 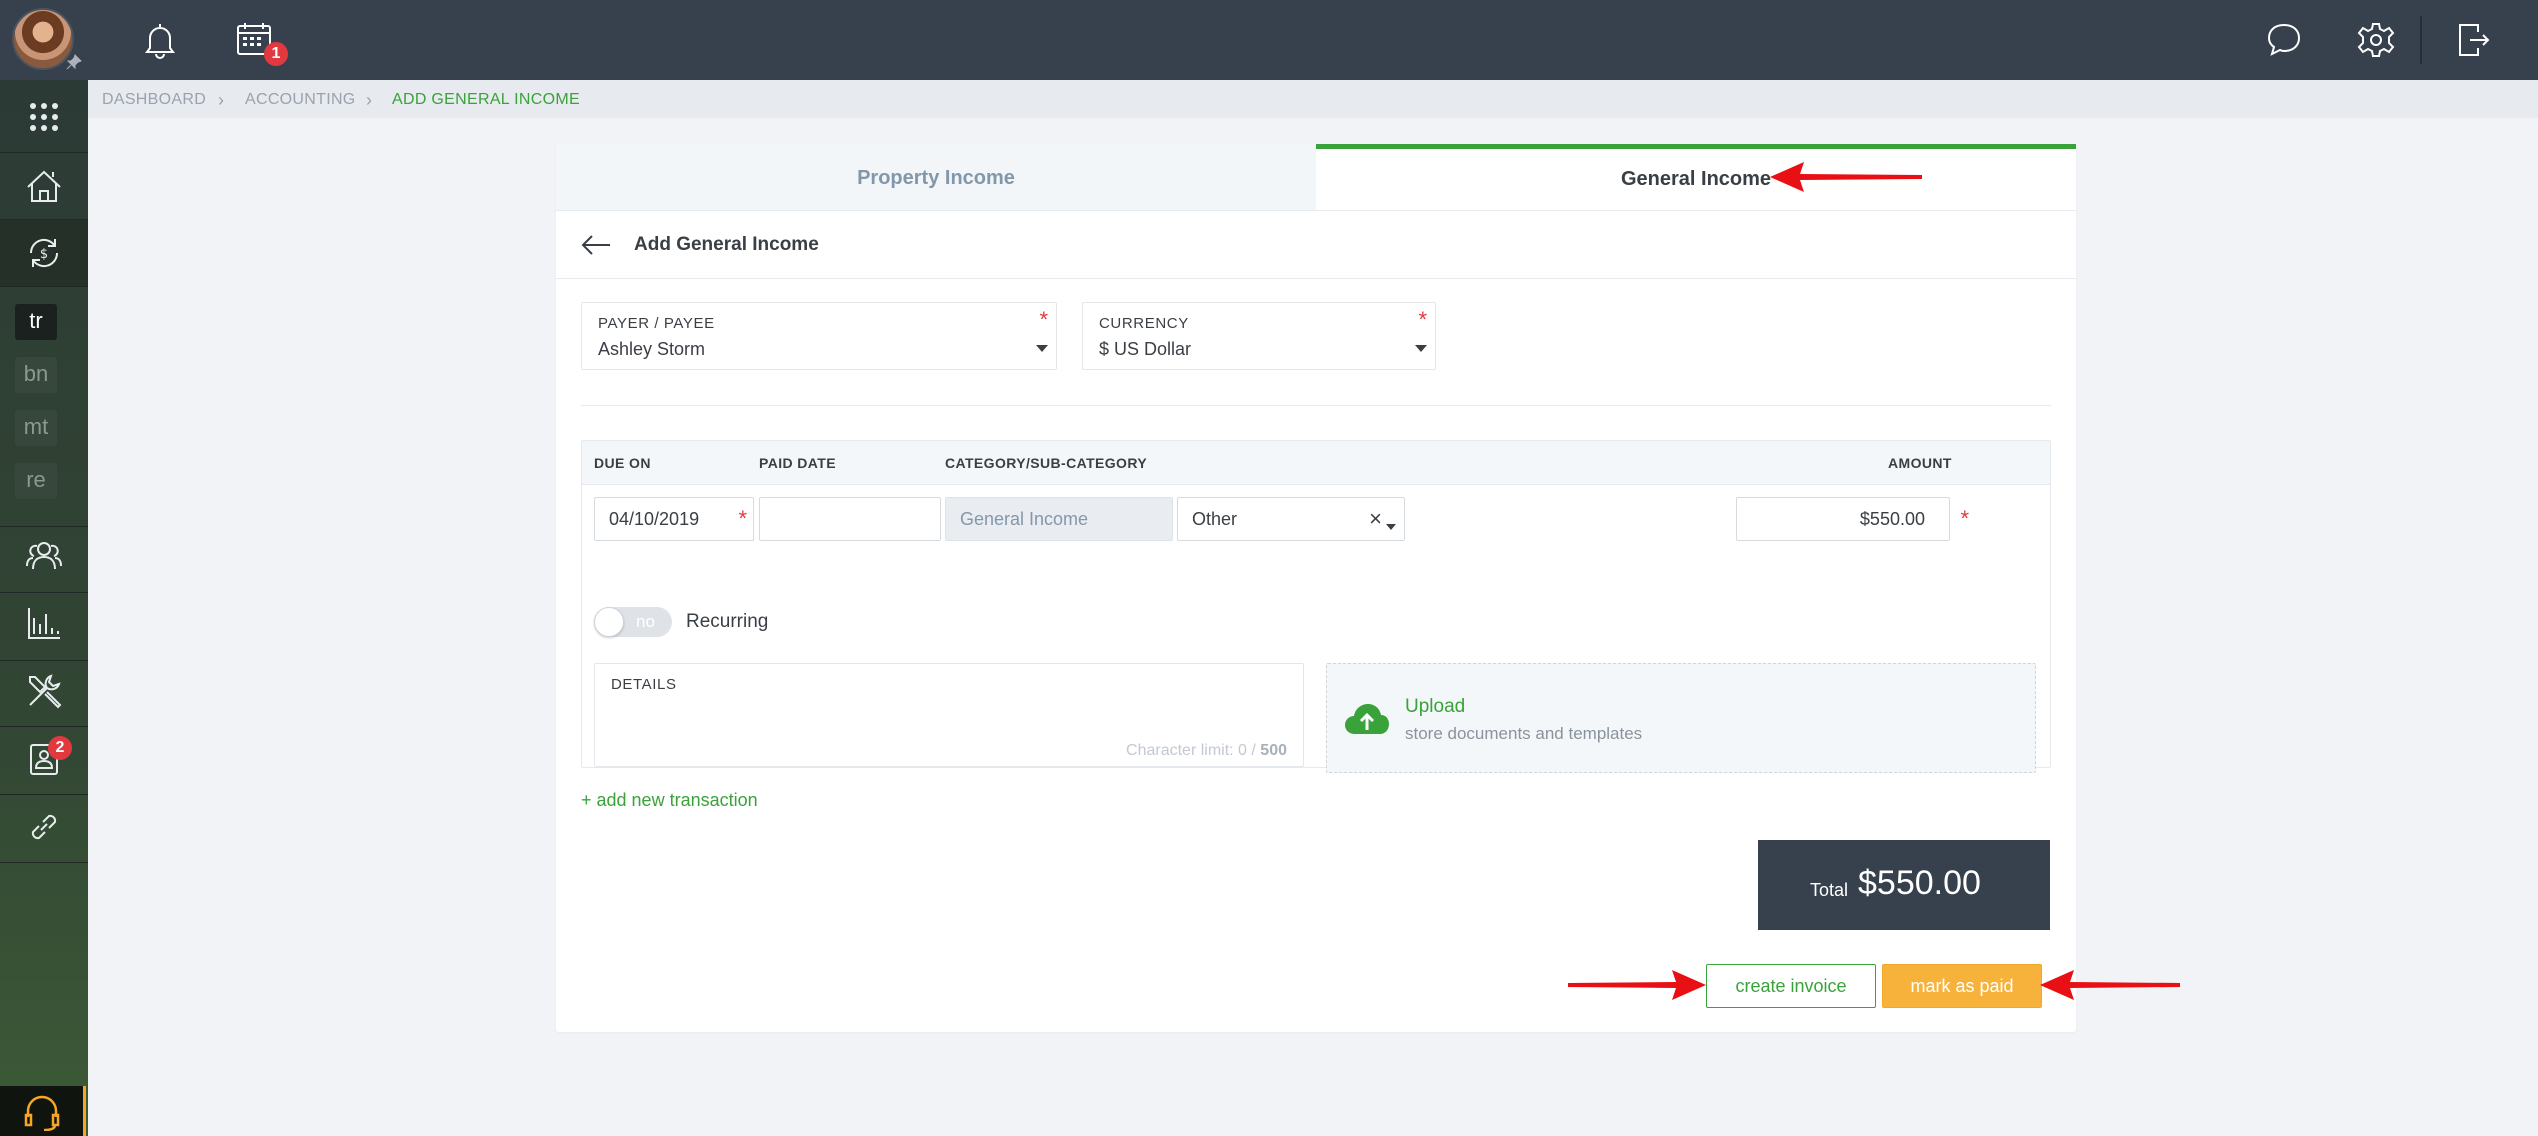 I want to click on sidebar-abbr-re: re, so click(x=36, y=481).